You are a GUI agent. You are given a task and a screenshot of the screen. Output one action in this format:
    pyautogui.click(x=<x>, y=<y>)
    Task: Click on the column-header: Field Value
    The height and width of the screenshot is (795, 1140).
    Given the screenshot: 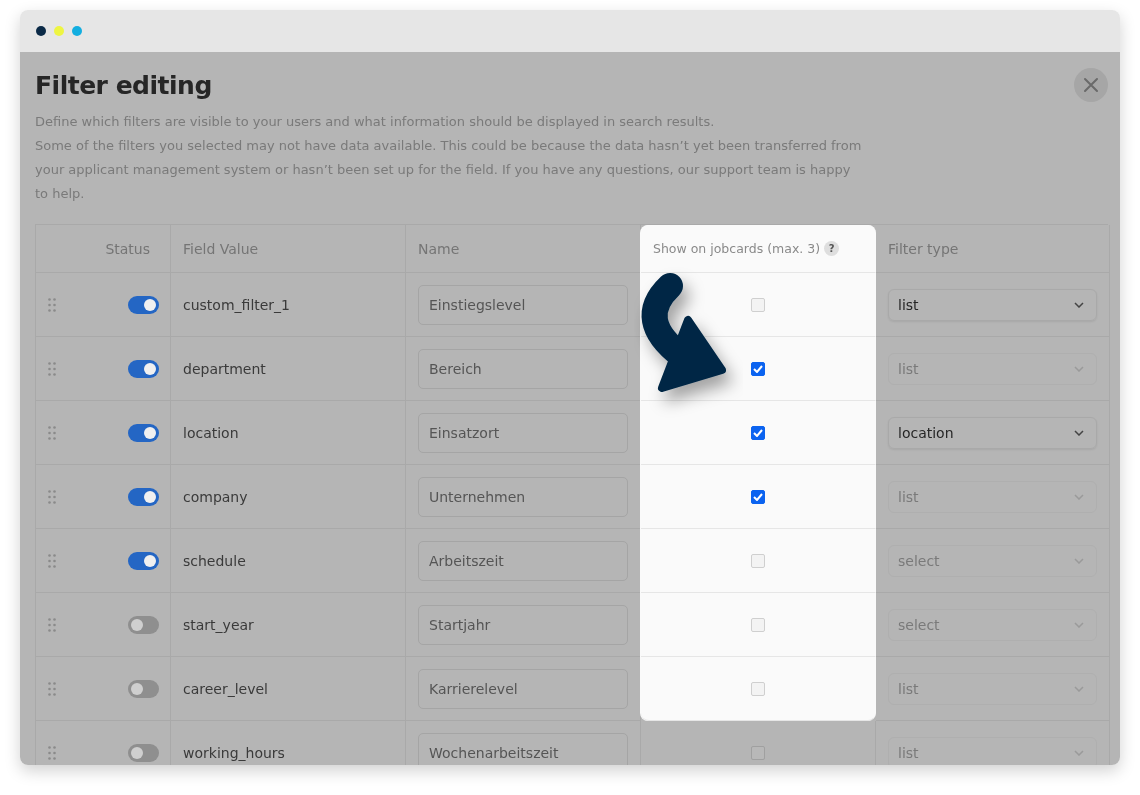 What is the action you would take?
    pyautogui.click(x=221, y=248)
    